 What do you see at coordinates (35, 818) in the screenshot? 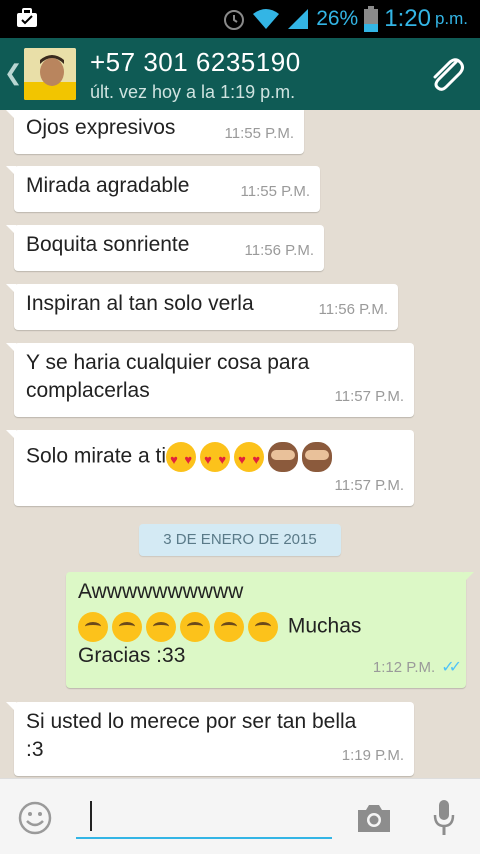
I see `smiley-icon` at bounding box center [35, 818].